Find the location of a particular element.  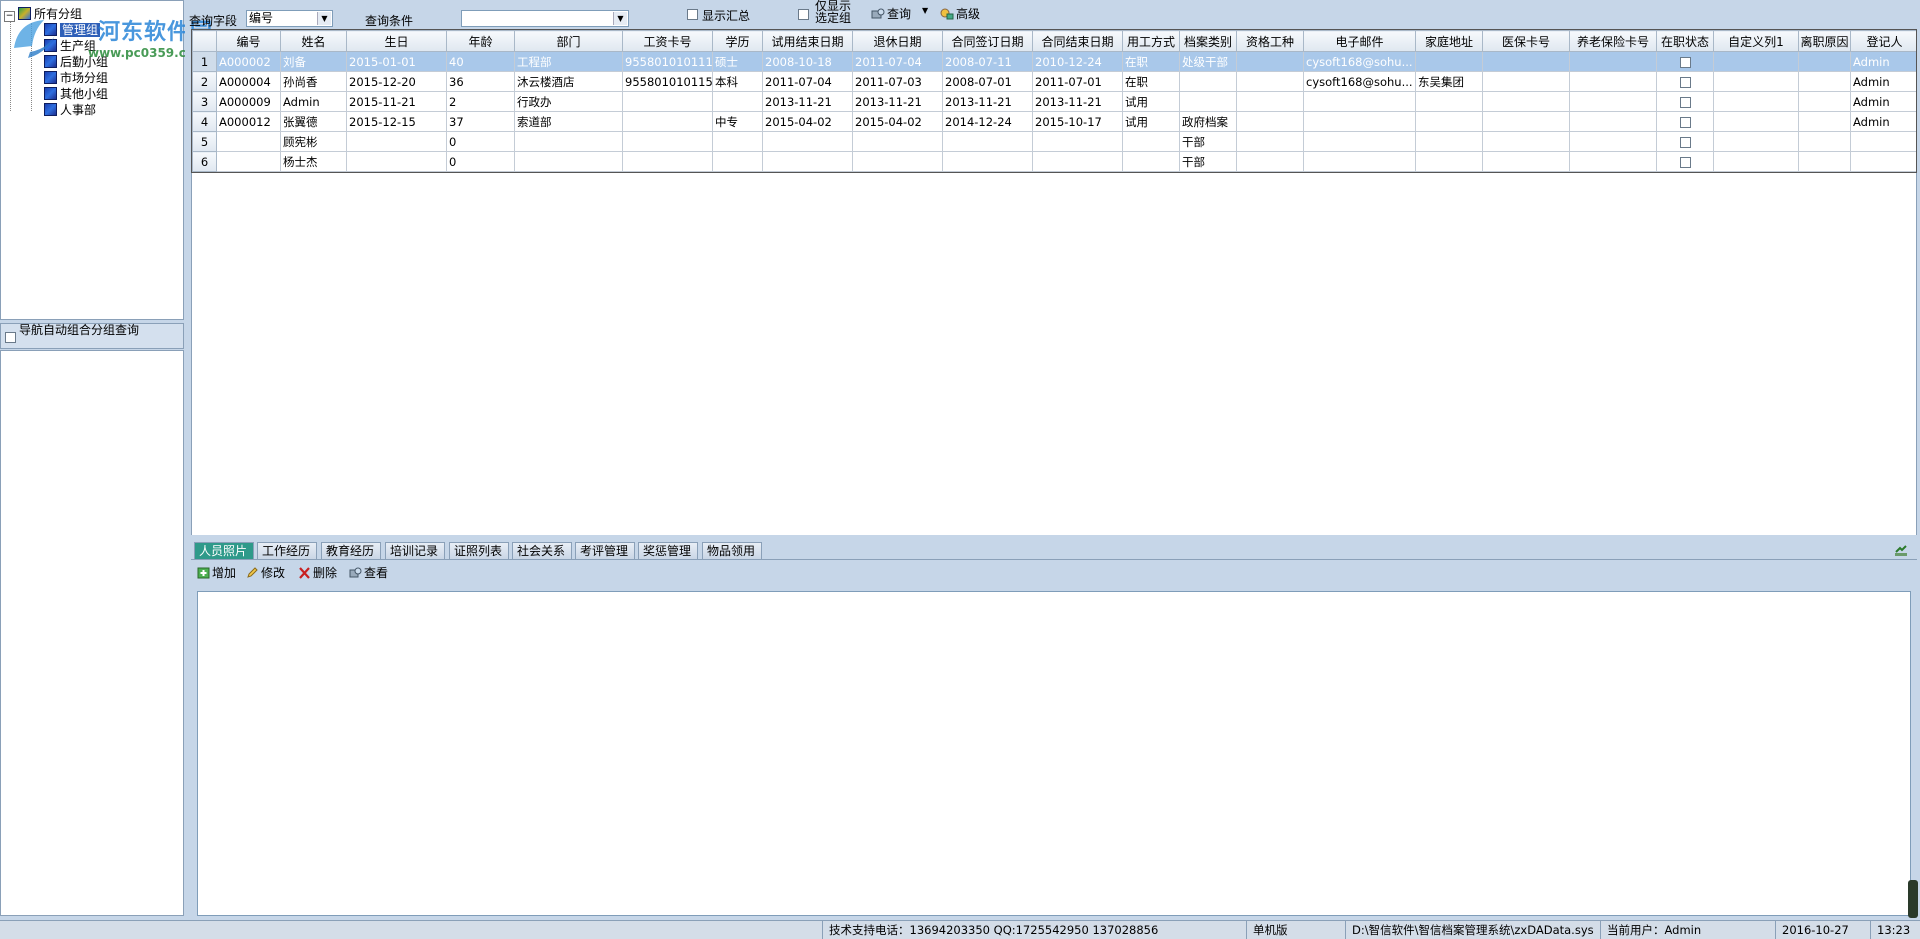

table-cell: 索道部 is located at coordinates (568, 121).